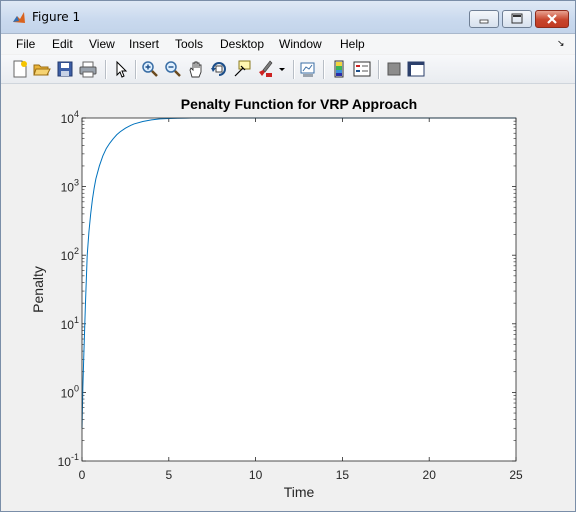 The image size is (576, 512). I want to click on x-tick-label: 5, so click(168, 475).